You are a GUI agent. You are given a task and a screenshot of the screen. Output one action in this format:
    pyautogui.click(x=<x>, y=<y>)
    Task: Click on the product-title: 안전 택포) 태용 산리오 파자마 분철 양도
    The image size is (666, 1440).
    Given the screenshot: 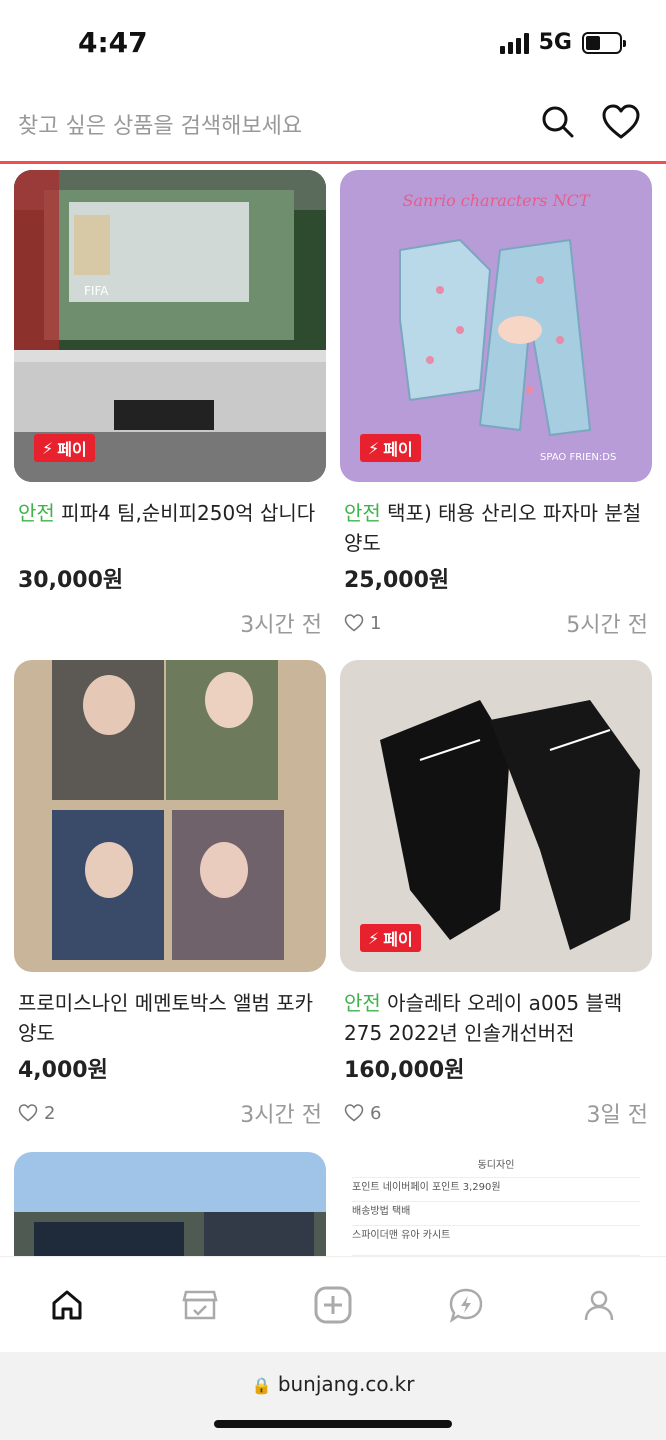 What is the action you would take?
    pyautogui.click(x=493, y=528)
    